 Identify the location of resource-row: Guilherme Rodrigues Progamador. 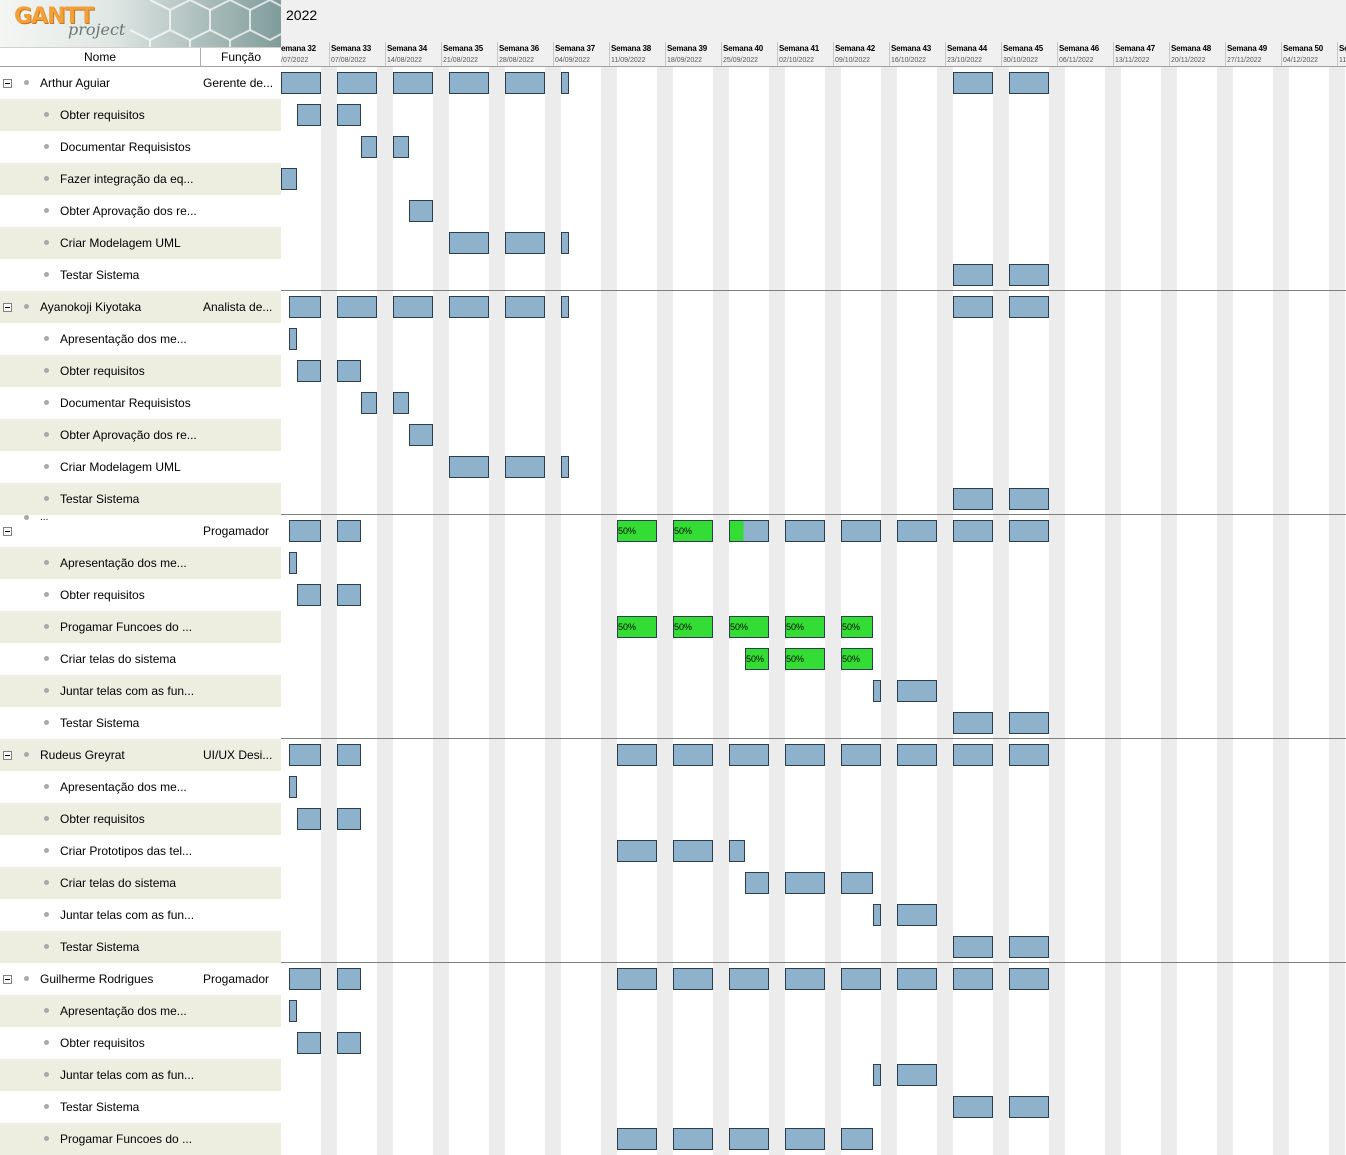
(140, 979).